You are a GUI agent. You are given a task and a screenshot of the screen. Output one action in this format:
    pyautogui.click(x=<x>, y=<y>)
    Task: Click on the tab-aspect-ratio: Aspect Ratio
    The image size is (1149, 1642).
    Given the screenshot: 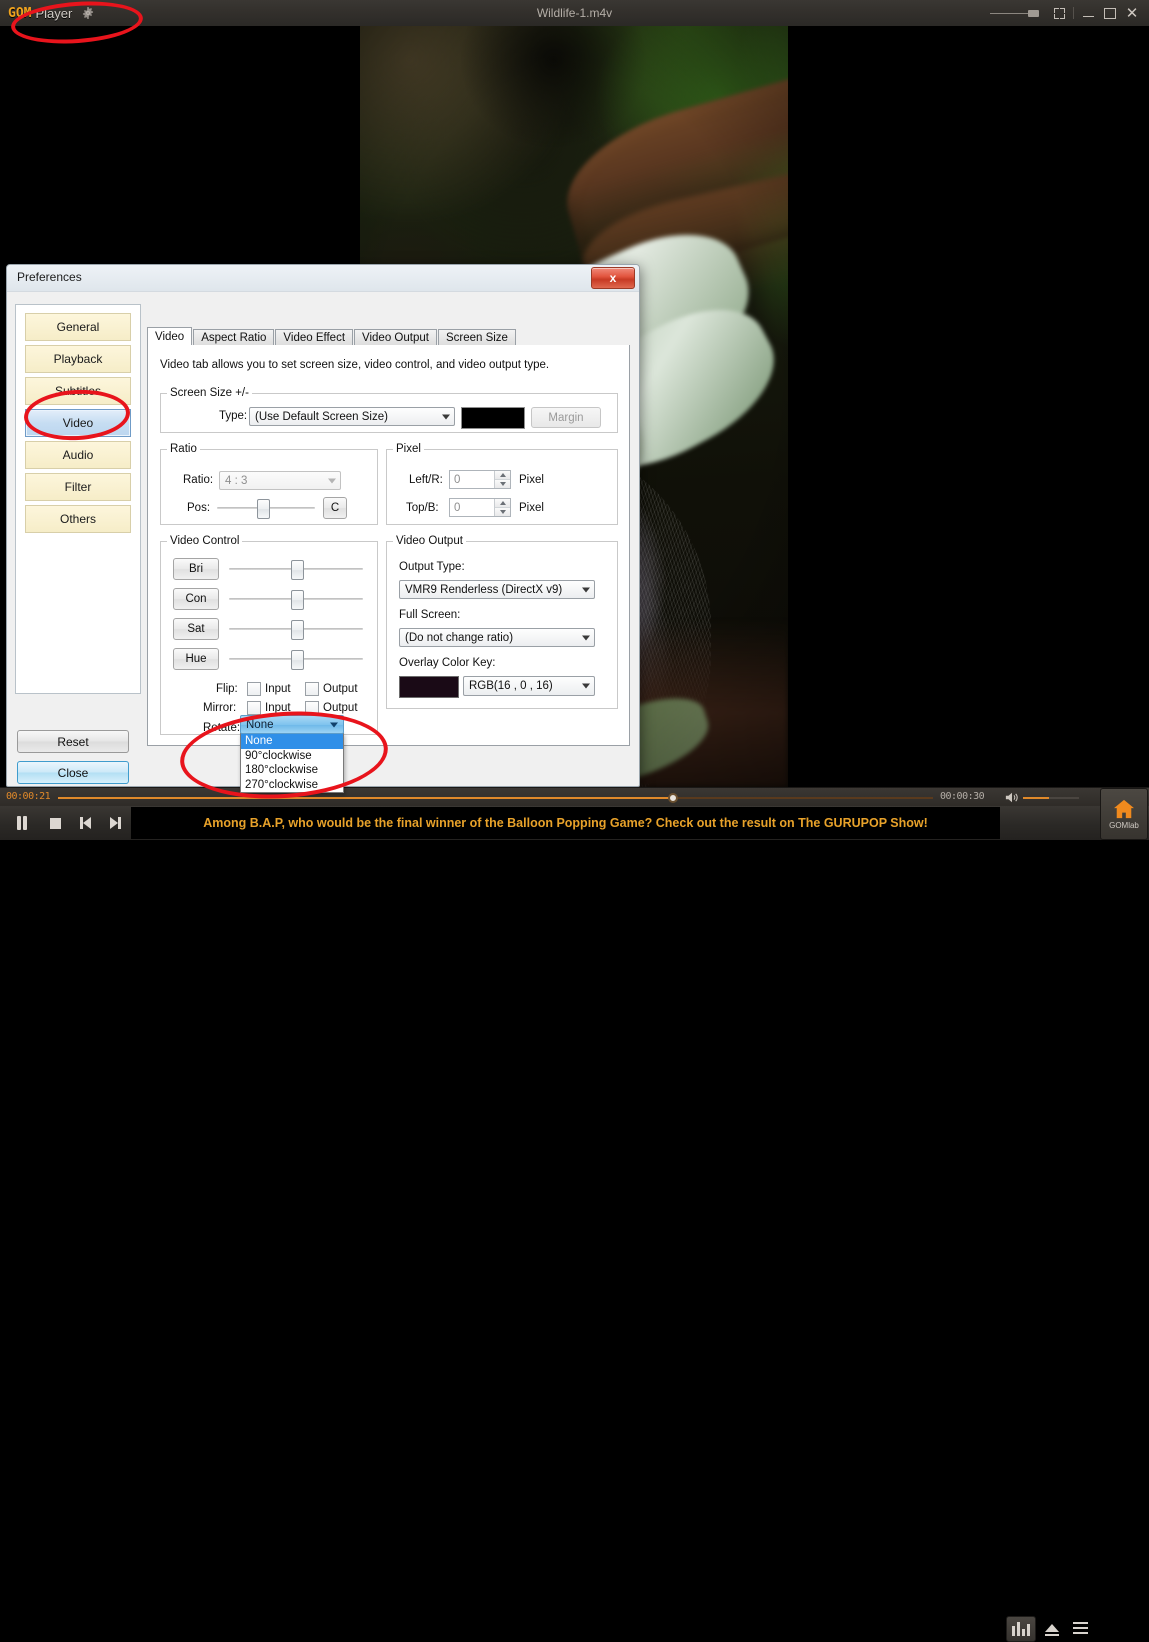 What is the action you would take?
    pyautogui.click(x=234, y=337)
    